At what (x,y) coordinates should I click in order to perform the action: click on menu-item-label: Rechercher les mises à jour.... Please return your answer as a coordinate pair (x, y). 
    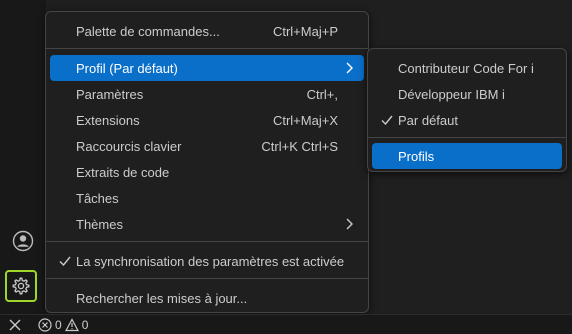
    Looking at the image, I should click on (162, 298).